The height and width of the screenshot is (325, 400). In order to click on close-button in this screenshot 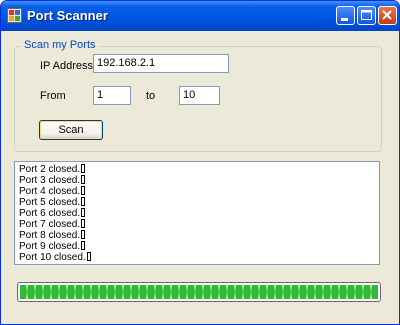, I will do `click(387, 15)`.